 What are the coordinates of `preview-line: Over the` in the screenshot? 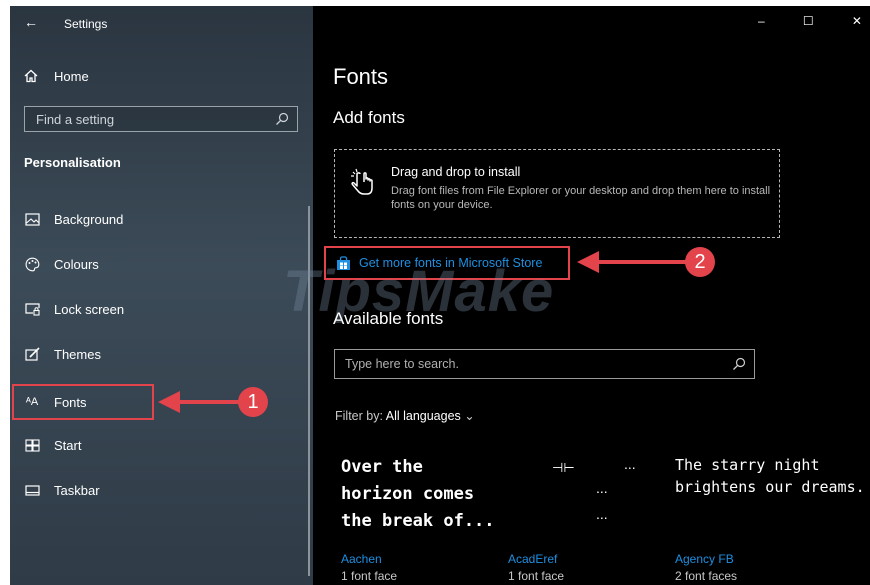 It's located at (382, 467).